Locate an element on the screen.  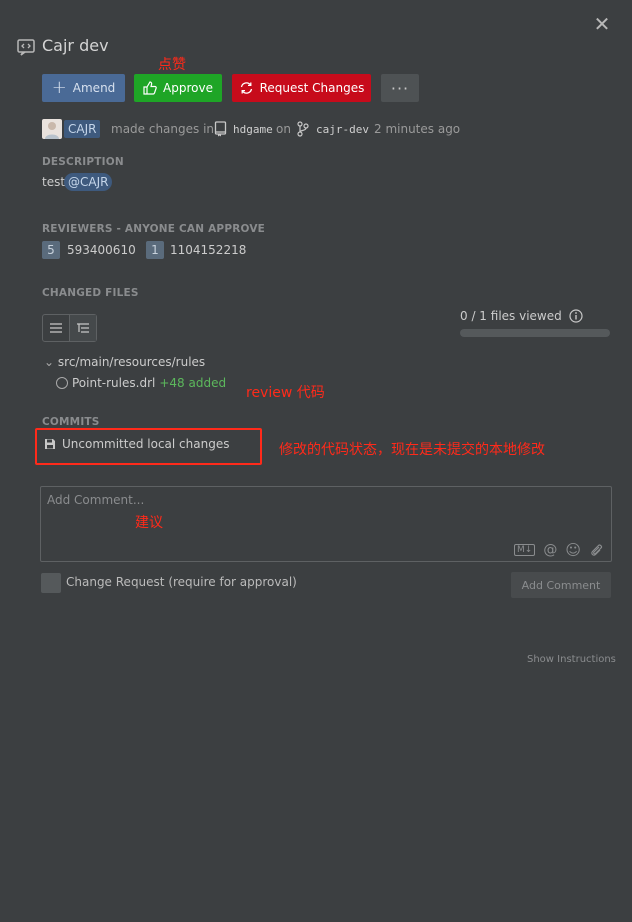
annotation-commit: 修改的代码状态，现在是未提交的本地修改 is located at coordinates (412, 450).